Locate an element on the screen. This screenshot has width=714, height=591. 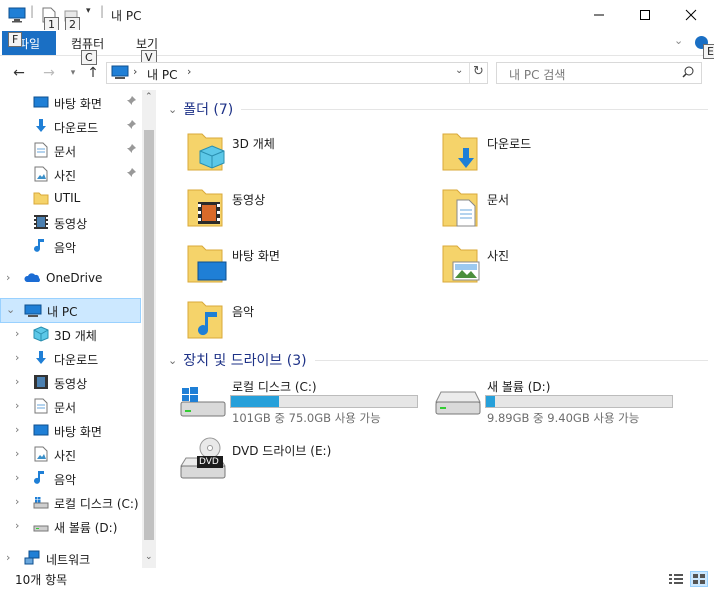
address-bar: › 내 PC › ⌄ ↻ is located at coordinates (297, 73).